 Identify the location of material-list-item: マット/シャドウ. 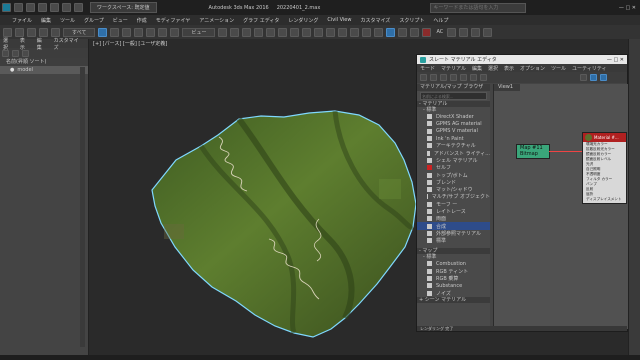
(453, 189).